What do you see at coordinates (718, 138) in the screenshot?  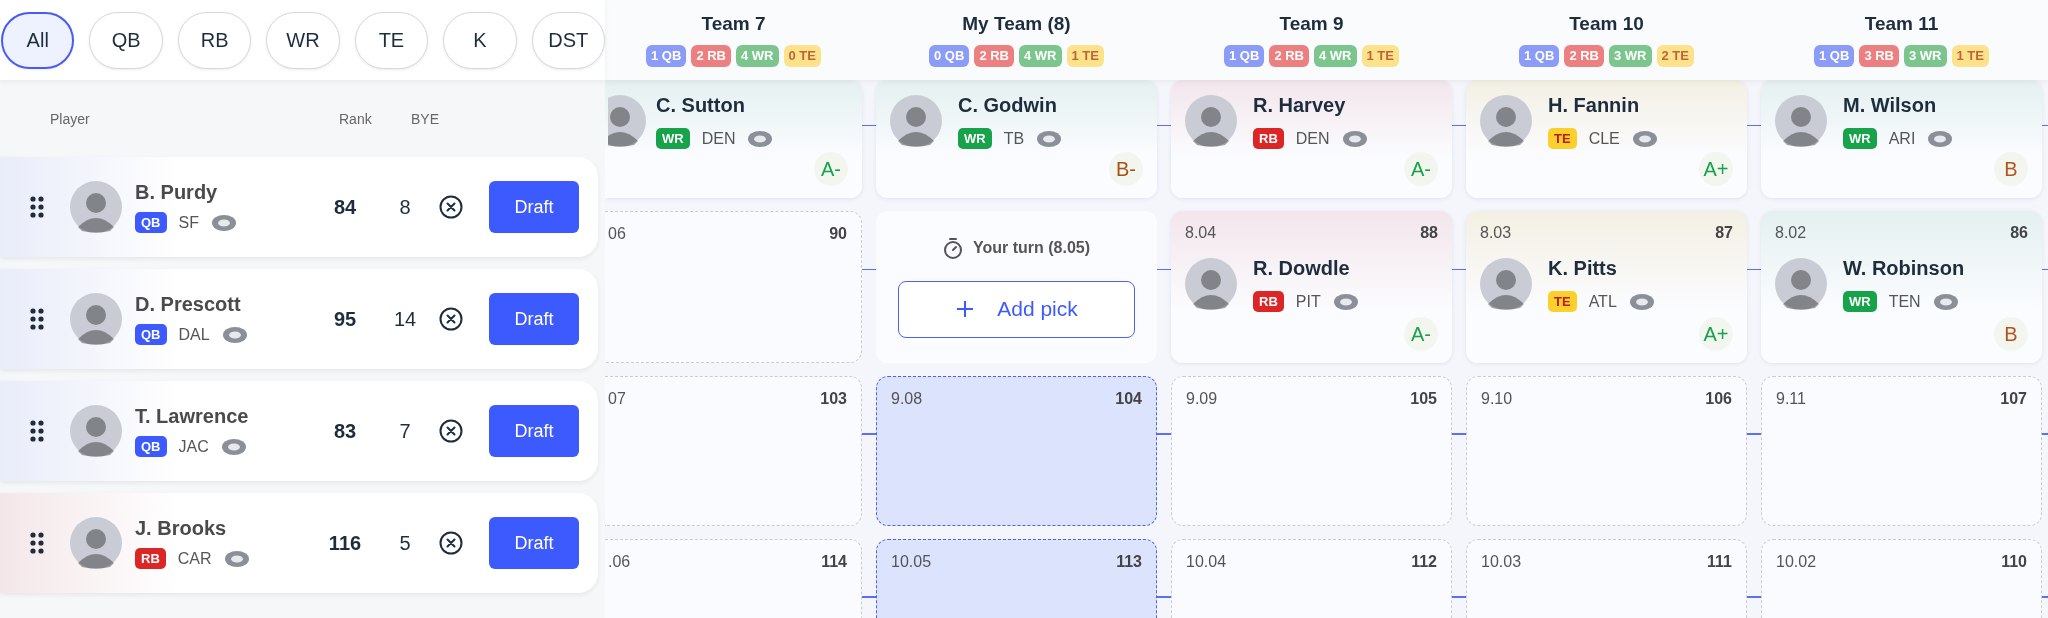 I see `team-abbreviation: DEN` at bounding box center [718, 138].